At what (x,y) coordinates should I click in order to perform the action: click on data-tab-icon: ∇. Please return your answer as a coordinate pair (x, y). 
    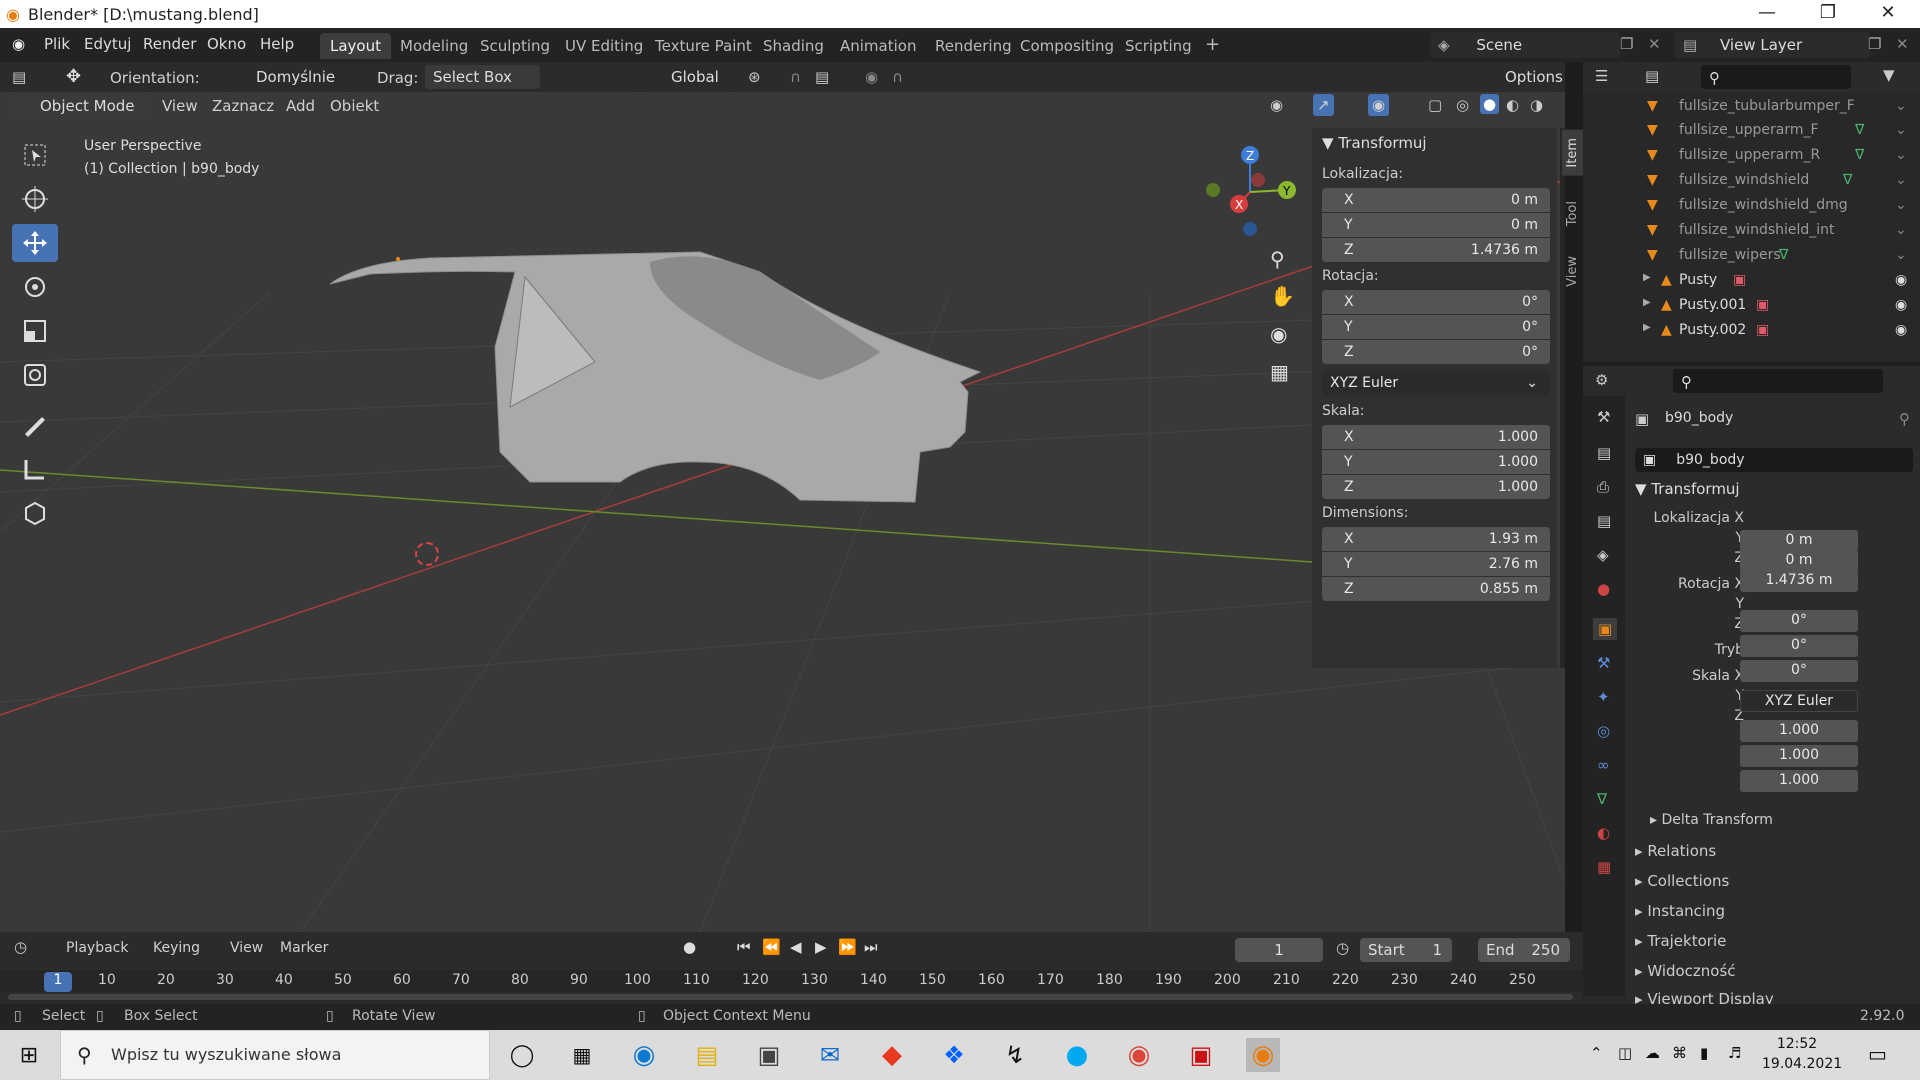
    Looking at the image, I should click on (1602, 799).